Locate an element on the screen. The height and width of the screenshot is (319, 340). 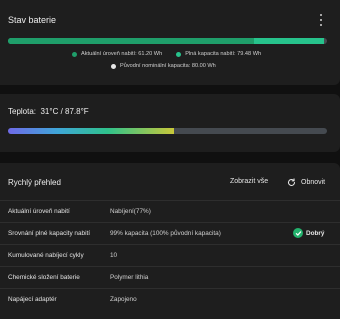
row-label: Aktuální úroveň nabití is located at coordinates (39, 211).